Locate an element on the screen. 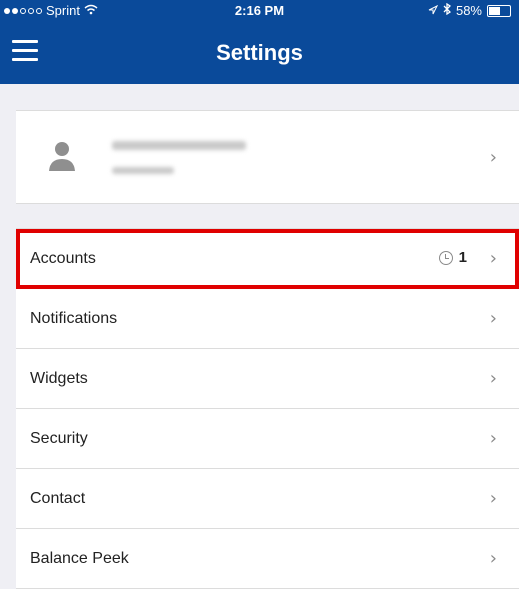 The width and height of the screenshot is (519, 589). battery-percent: 58% is located at coordinates (468, 10).